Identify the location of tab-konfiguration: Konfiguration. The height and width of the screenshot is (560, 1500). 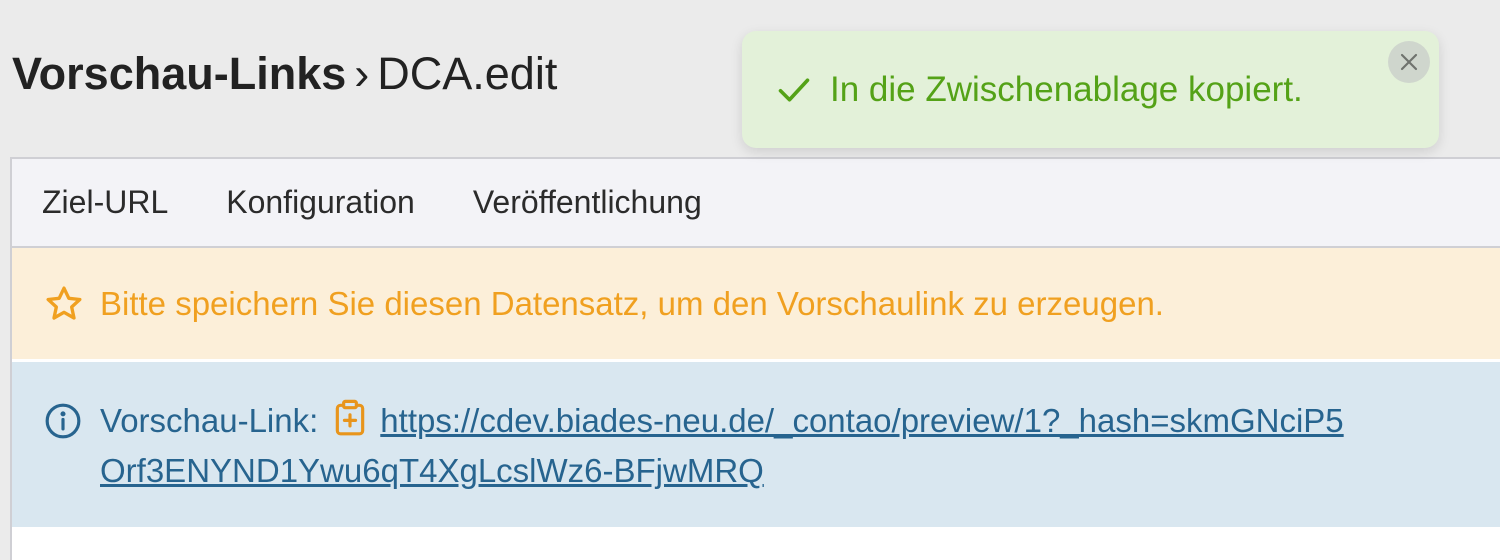
(320, 202).